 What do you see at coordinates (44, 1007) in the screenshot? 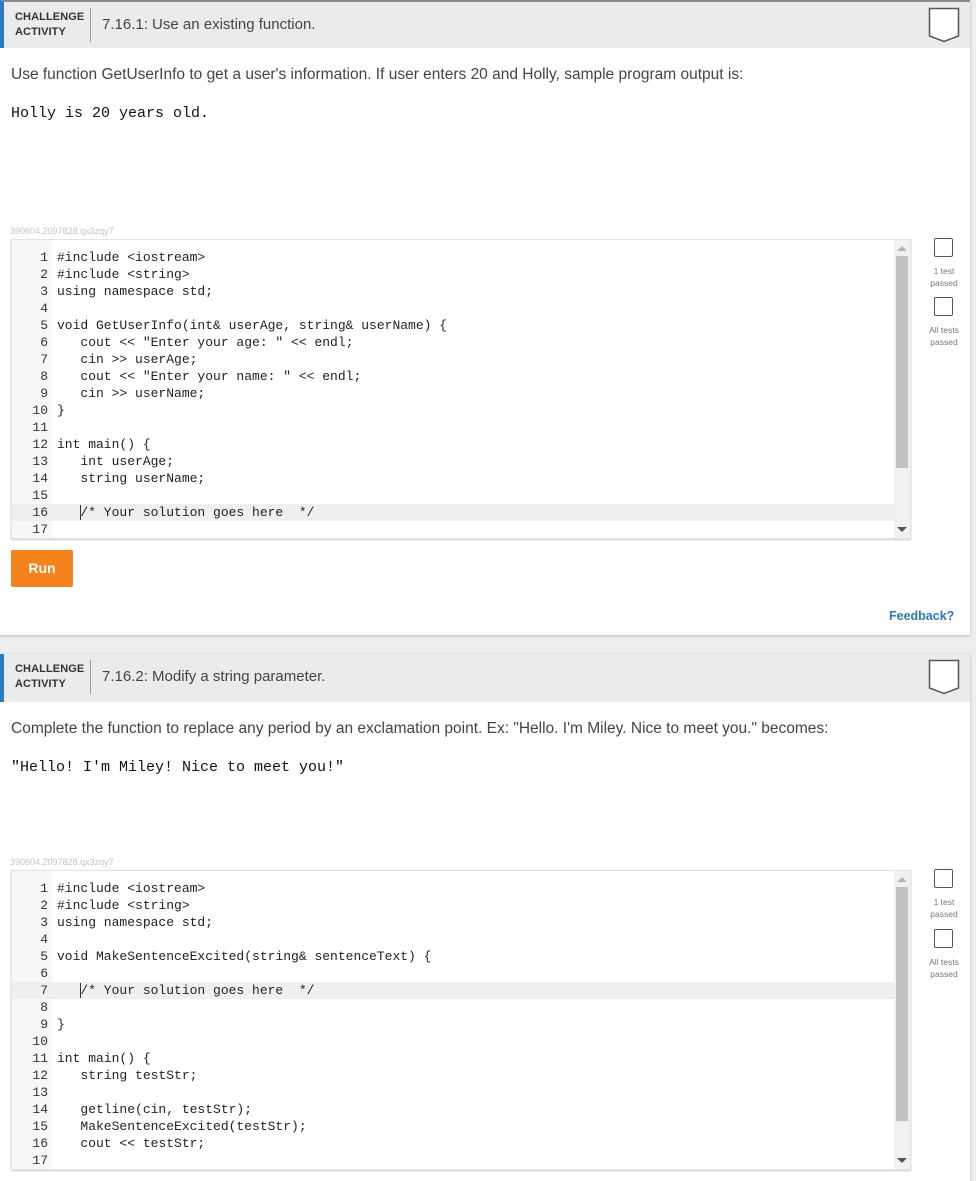
I see `line-number: 8` at bounding box center [44, 1007].